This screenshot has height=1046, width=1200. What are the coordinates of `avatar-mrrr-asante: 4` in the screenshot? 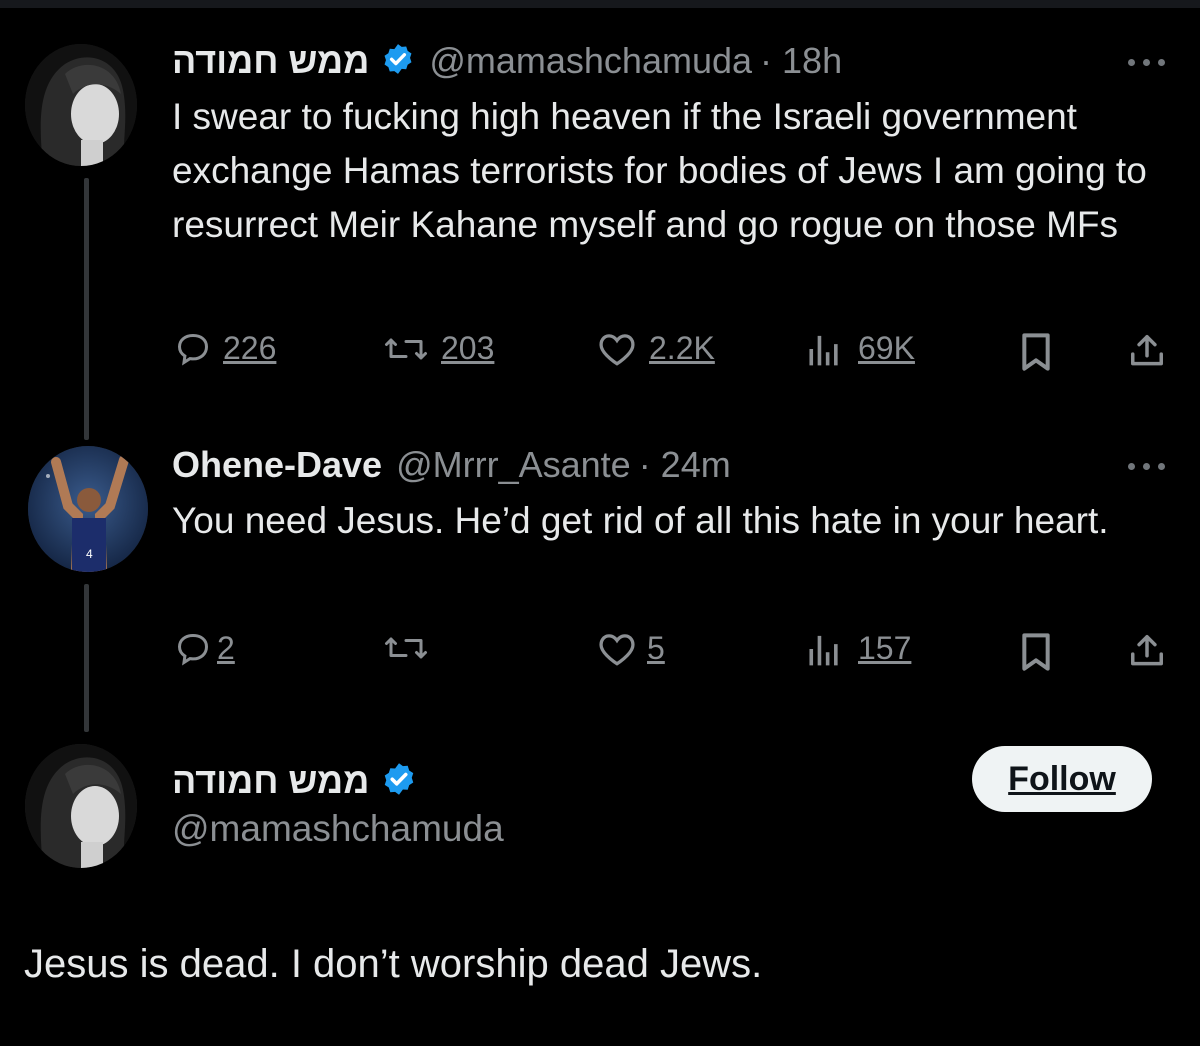 It's located at (88, 509).